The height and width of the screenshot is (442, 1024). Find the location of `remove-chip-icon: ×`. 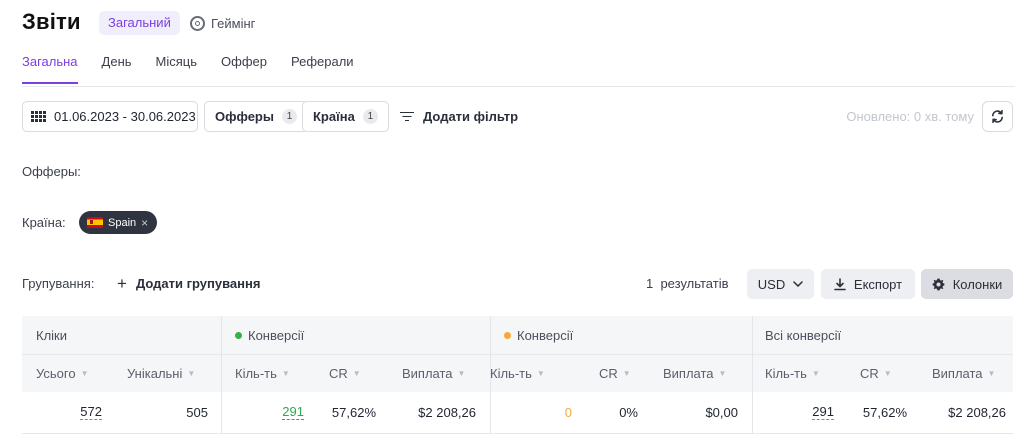

remove-chip-icon: × is located at coordinates (144, 223).